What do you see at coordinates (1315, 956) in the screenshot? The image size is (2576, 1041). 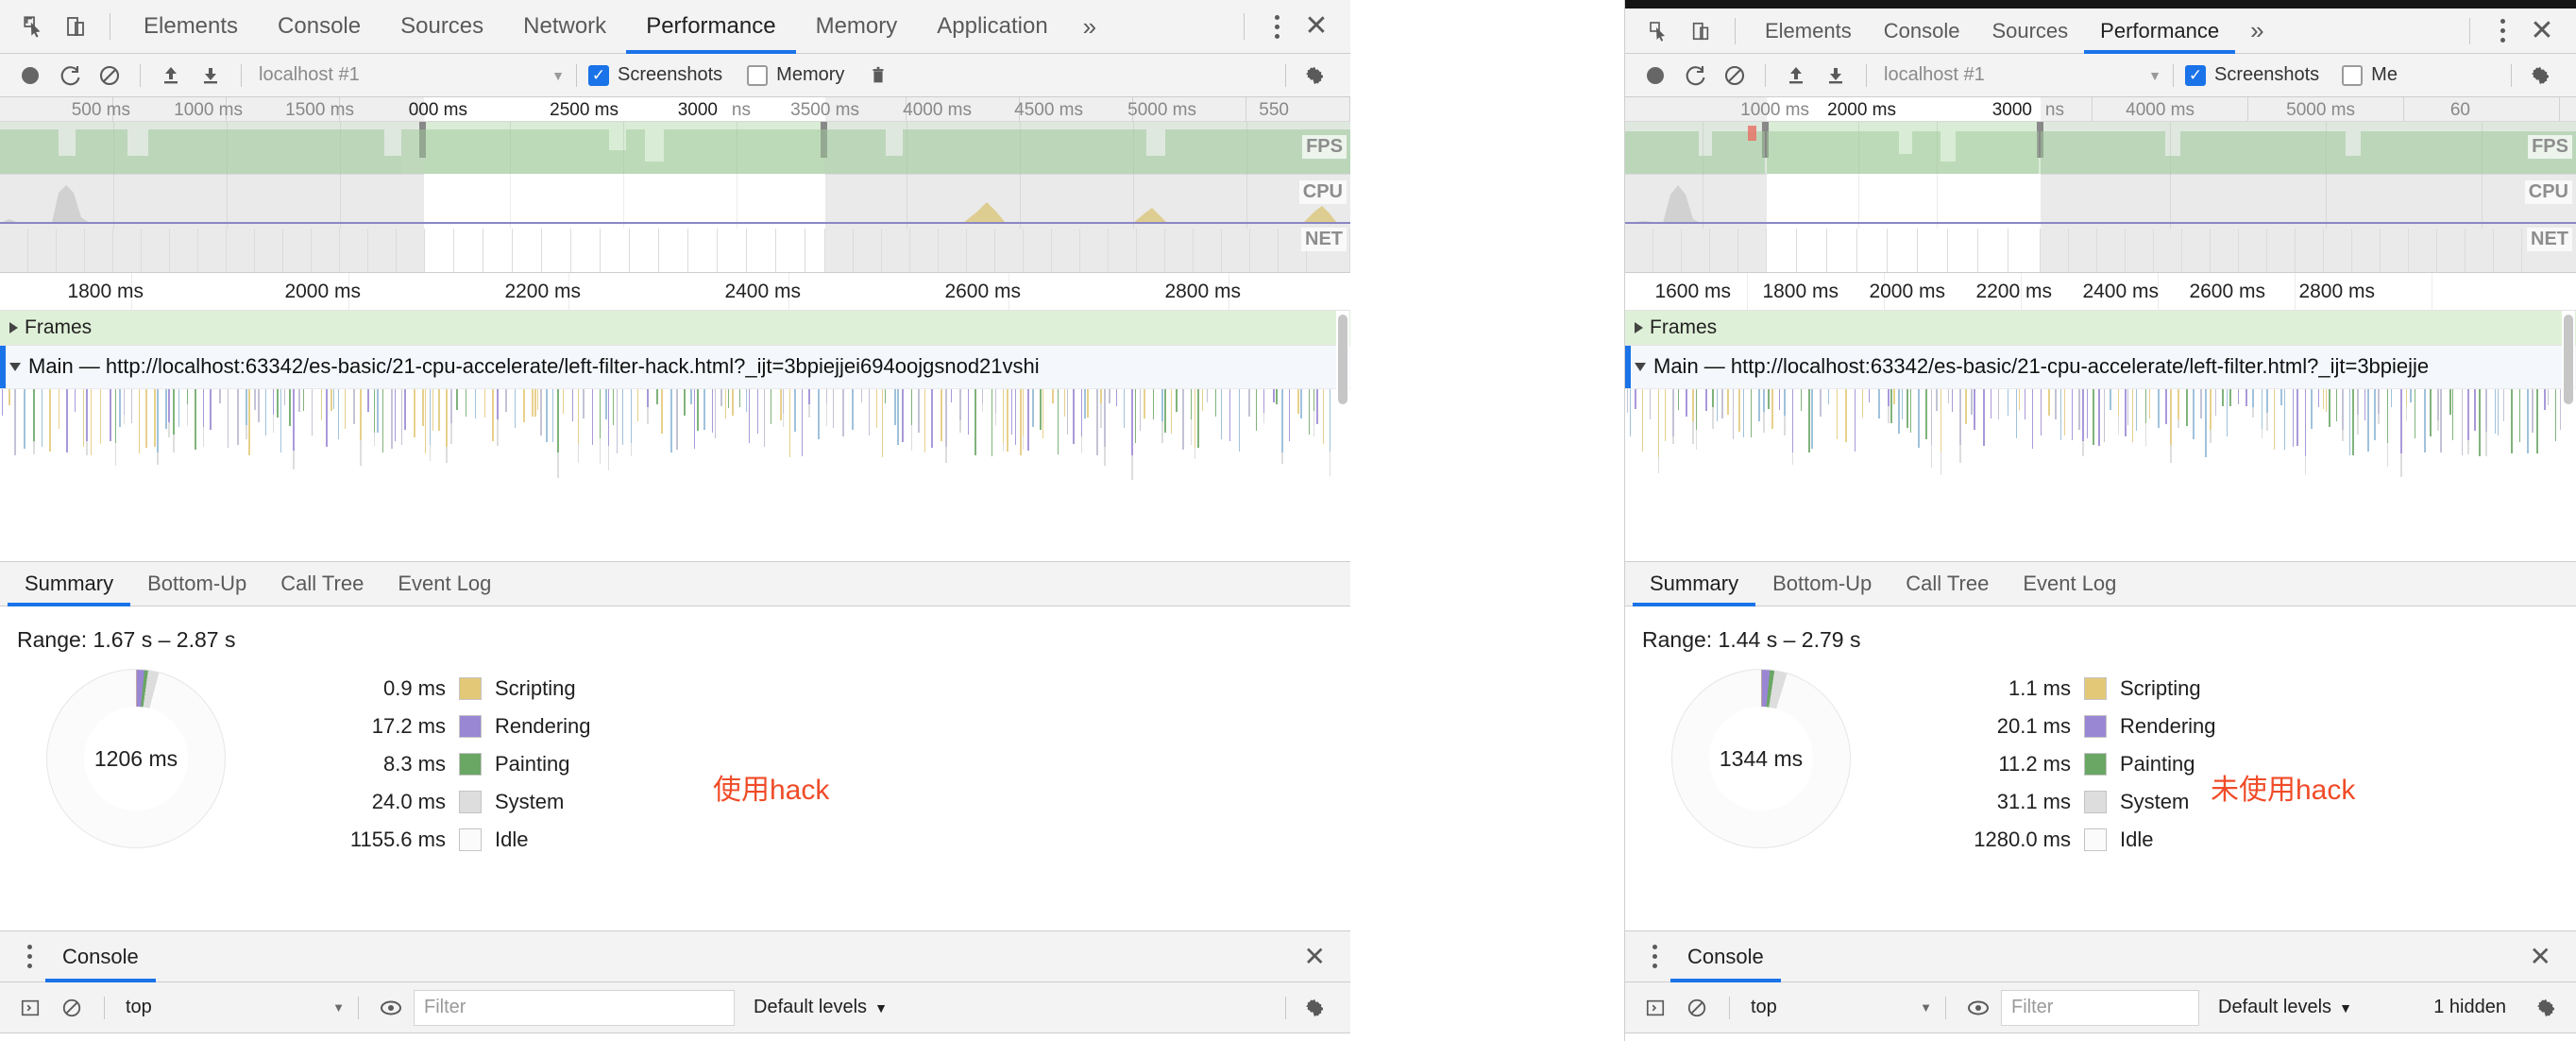 I see `drawer-close-icon: ✕` at bounding box center [1315, 956].